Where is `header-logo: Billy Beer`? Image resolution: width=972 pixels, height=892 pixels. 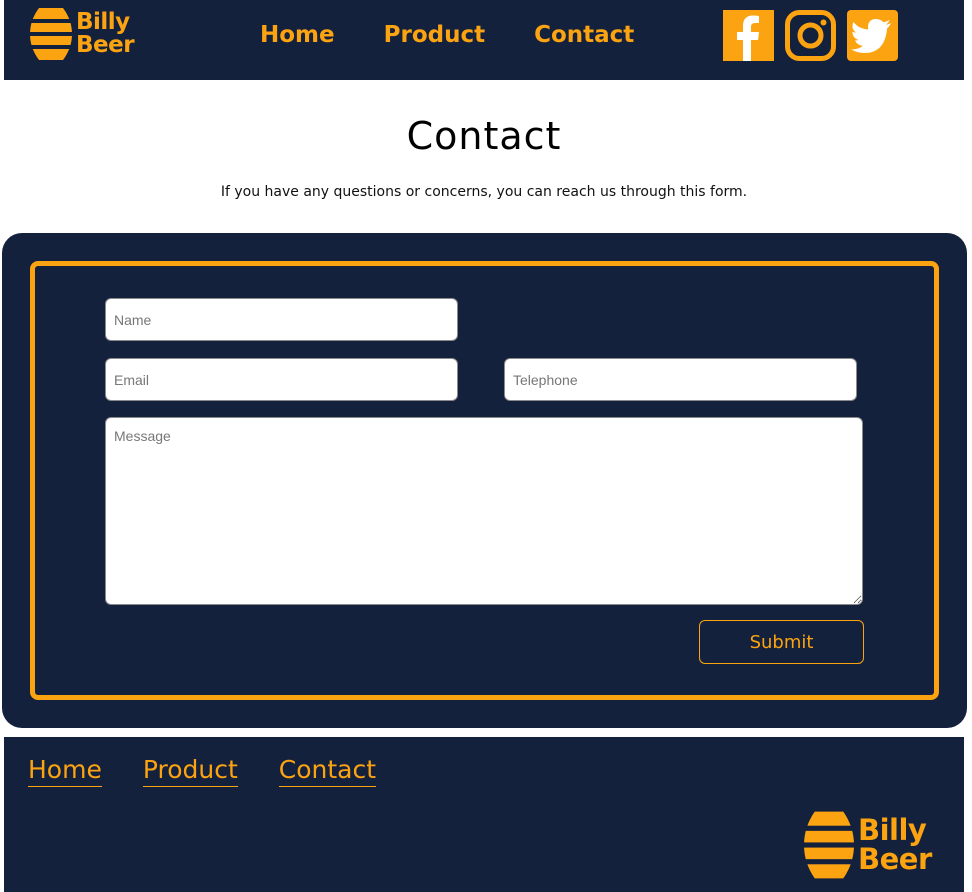 header-logo: Billy Beer is located at coordinates (82, 34).